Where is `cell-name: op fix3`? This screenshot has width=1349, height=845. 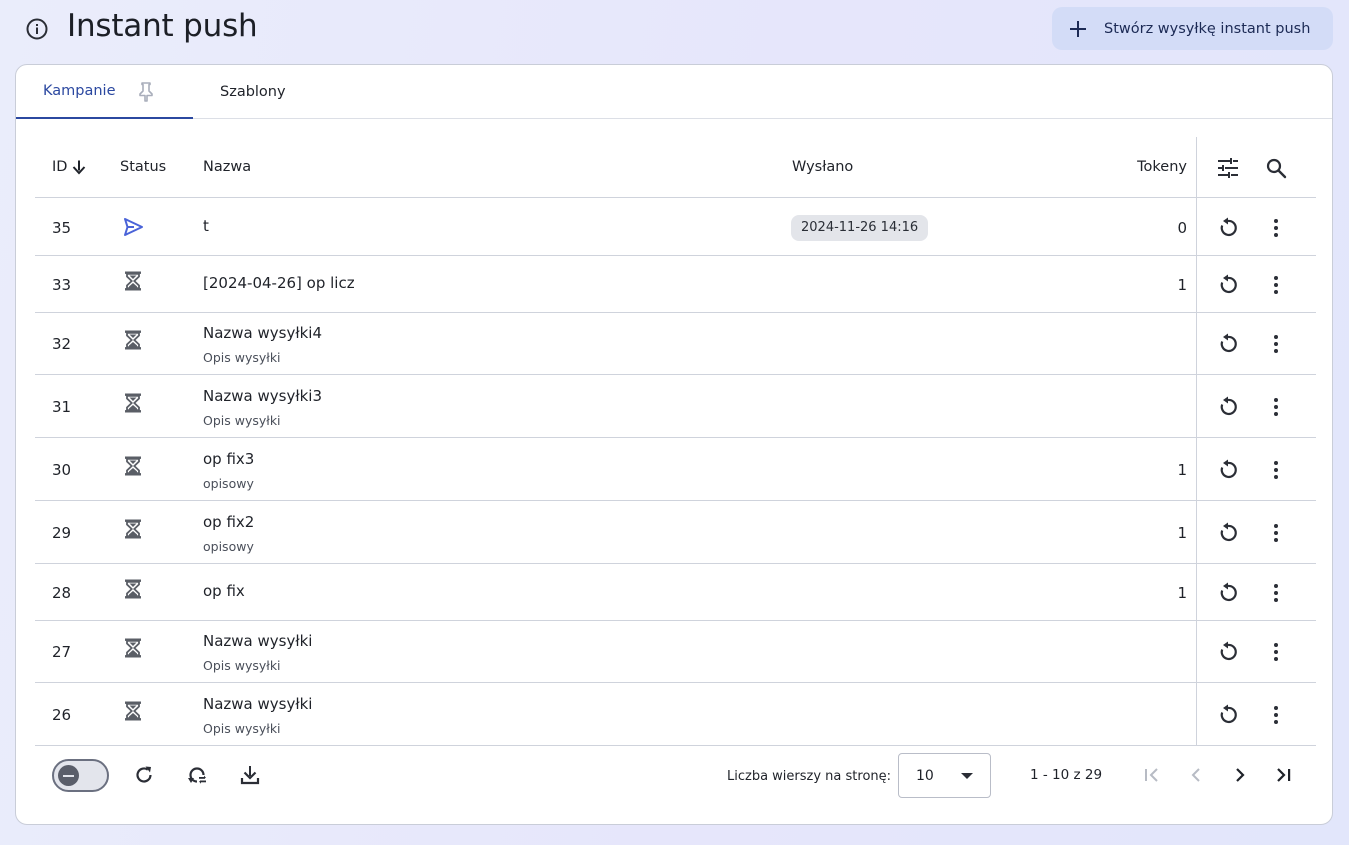
cell-name: op fix3 is located at coordinates (229, 458).